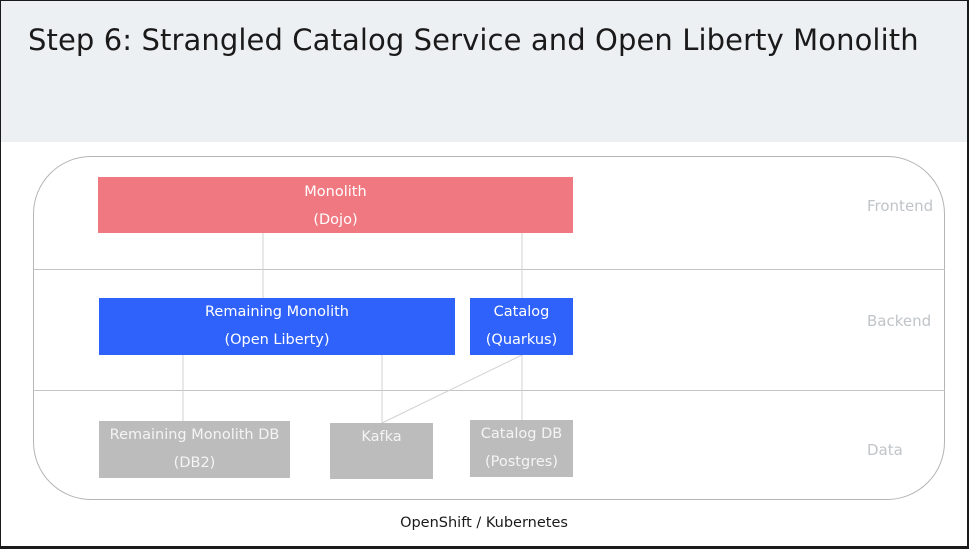 Image resolution: width=969 pixels, height=549 pixels. I want to click on monolith-node: Monolith (Dojo), so click(335, 205).